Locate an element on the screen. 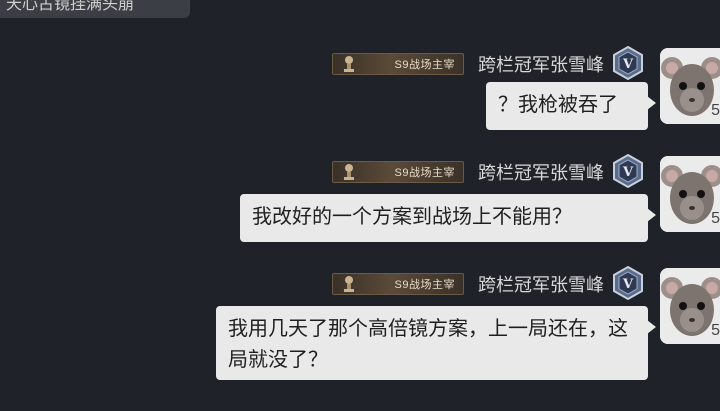 Image resolution: width=720 pixels, height=411 pixels. previous-message-text: 天心古镜挂满头崩 is located at coordinates (70, 6).